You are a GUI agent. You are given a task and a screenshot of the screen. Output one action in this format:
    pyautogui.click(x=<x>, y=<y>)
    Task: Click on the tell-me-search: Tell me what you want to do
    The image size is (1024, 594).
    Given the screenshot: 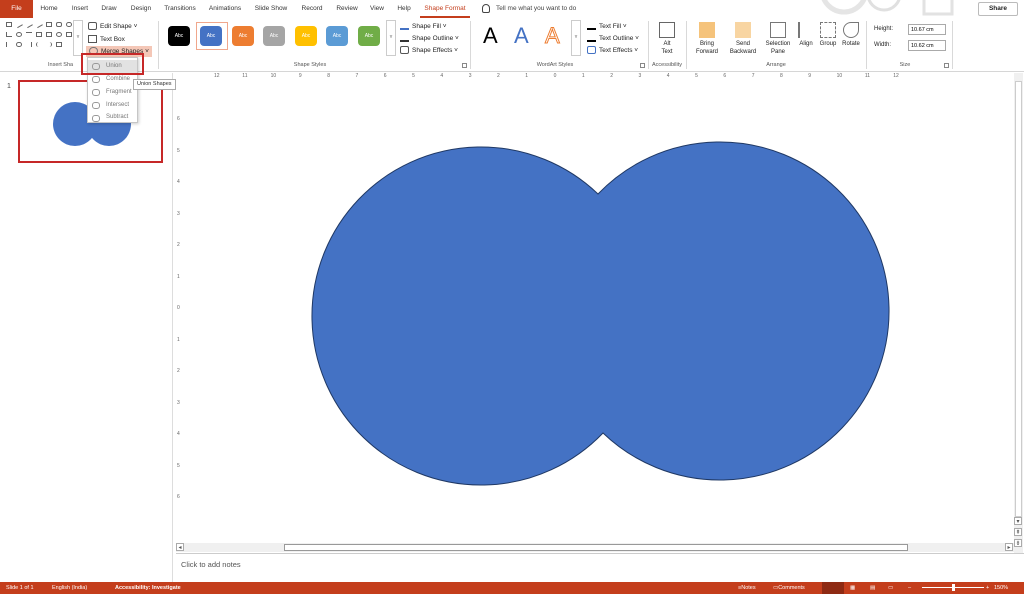 What is the action you would take?
    pyautogui.click(x=529, y=9)
    